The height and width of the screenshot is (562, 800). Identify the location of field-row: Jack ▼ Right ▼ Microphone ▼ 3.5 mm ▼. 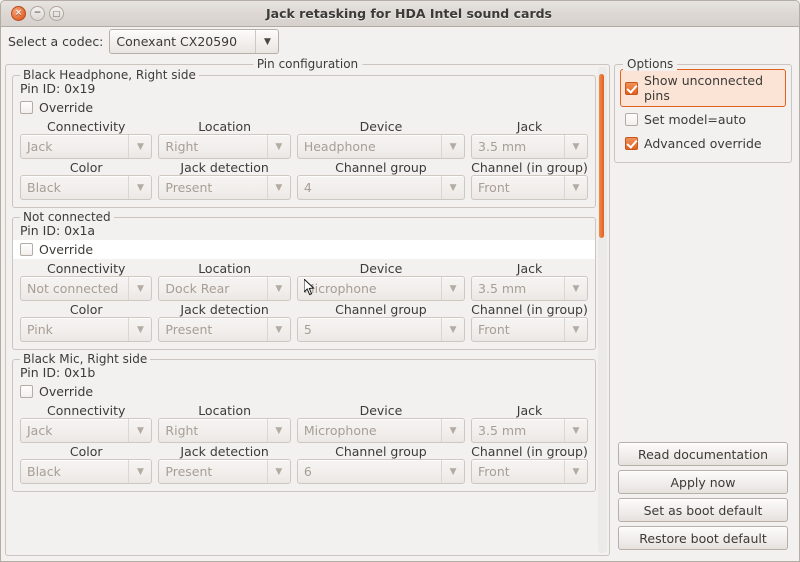
(304, 430).